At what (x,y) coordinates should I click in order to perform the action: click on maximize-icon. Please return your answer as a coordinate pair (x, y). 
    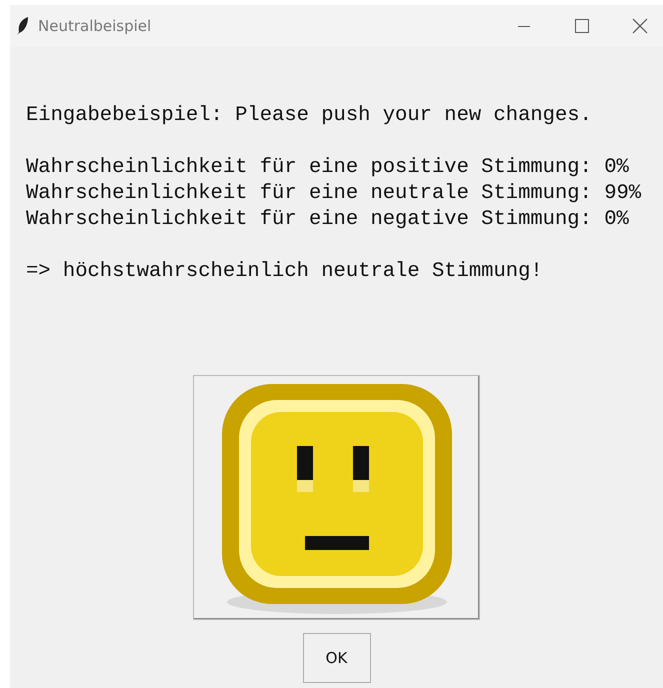
    Looking at the image, I should click on (582, 26).